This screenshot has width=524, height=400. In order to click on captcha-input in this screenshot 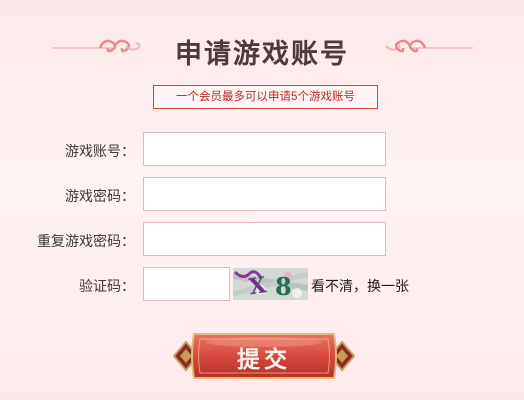, I will do `click(186, 284)`.